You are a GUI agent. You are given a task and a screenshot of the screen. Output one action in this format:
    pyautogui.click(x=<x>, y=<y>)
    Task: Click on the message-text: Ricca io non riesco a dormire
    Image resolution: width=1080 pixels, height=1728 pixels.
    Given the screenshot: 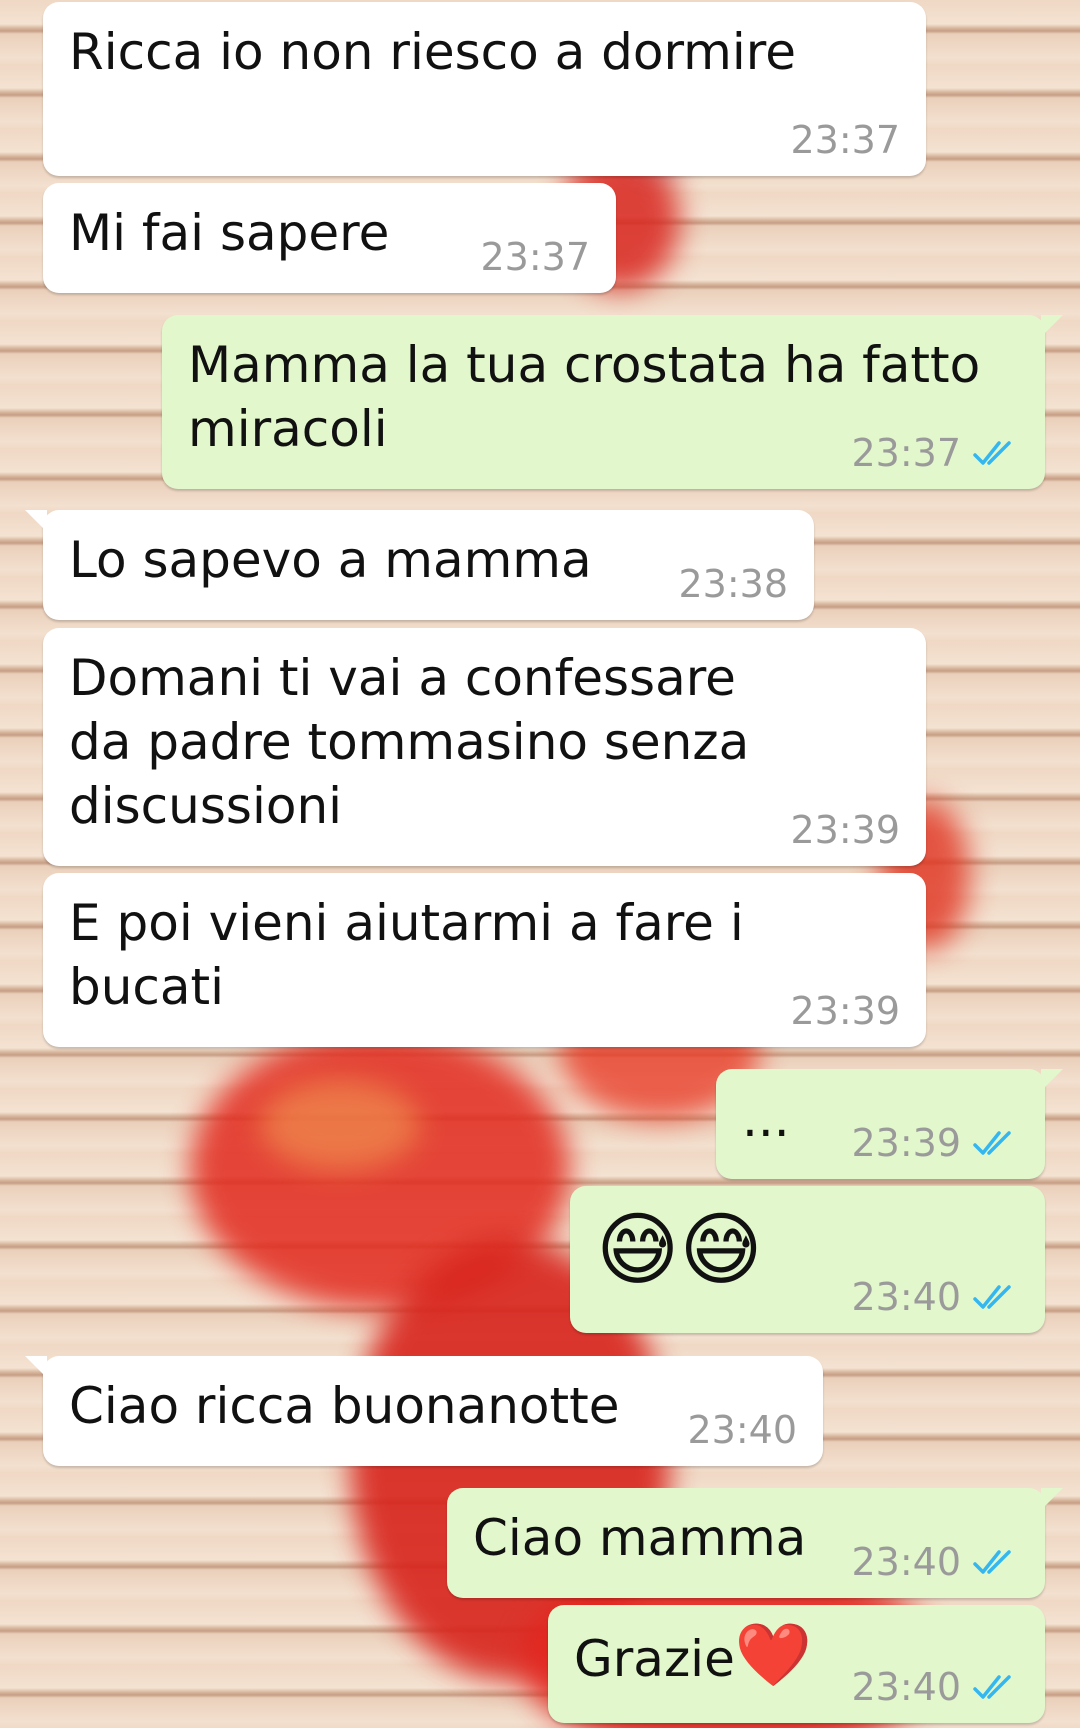 What is the action you would take?
    pyautogui.click(x=432, y=52)
    